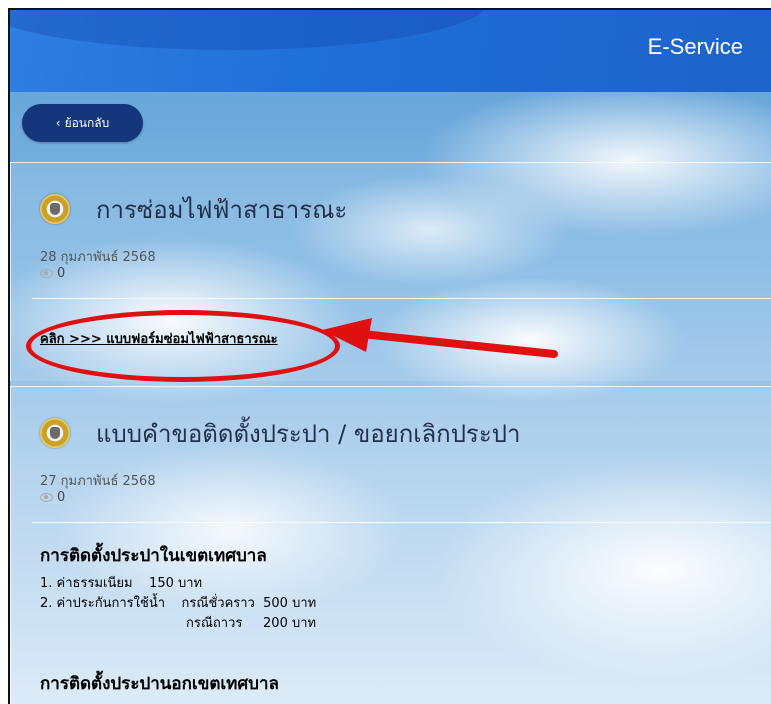 The height and width of the screenshot is (704, 771). What do you see at coordinates (183, 346) in the screenshot?
I see `highlight-oval` at bounding box center [183, 346].